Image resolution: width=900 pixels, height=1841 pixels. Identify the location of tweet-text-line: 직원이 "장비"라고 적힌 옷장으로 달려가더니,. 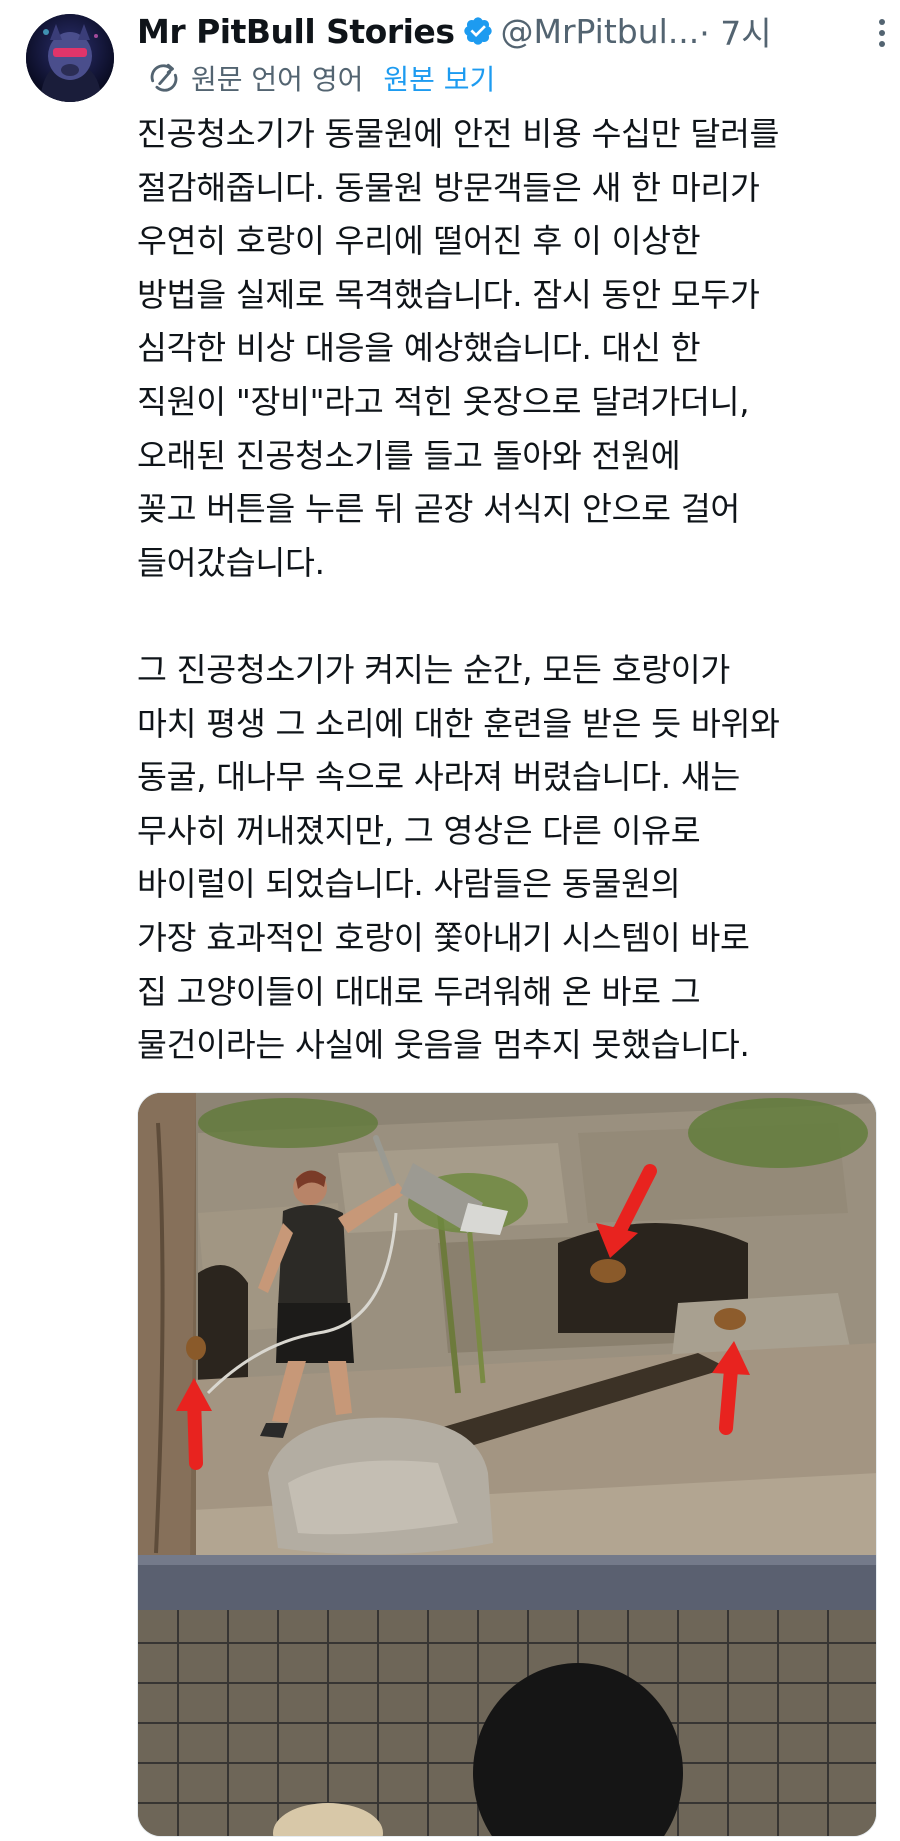
(443, 401).